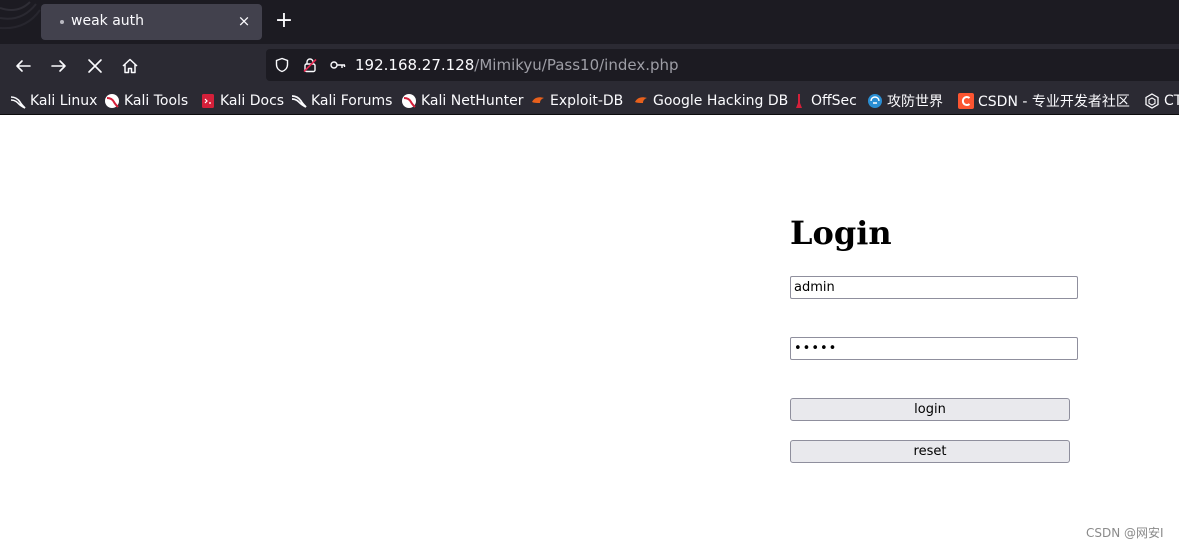 This screenshot has height=547, width=1179. What do you see at coordinates (930, 409) in the screenshot?
I see `login-button: login` at bounding box center [930, 409].